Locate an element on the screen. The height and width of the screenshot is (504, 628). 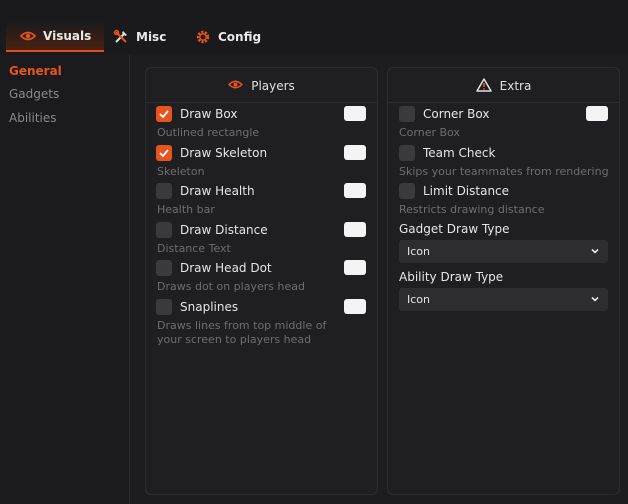
checkbox-label: Draw Distance is located at coordinates (224, 230).